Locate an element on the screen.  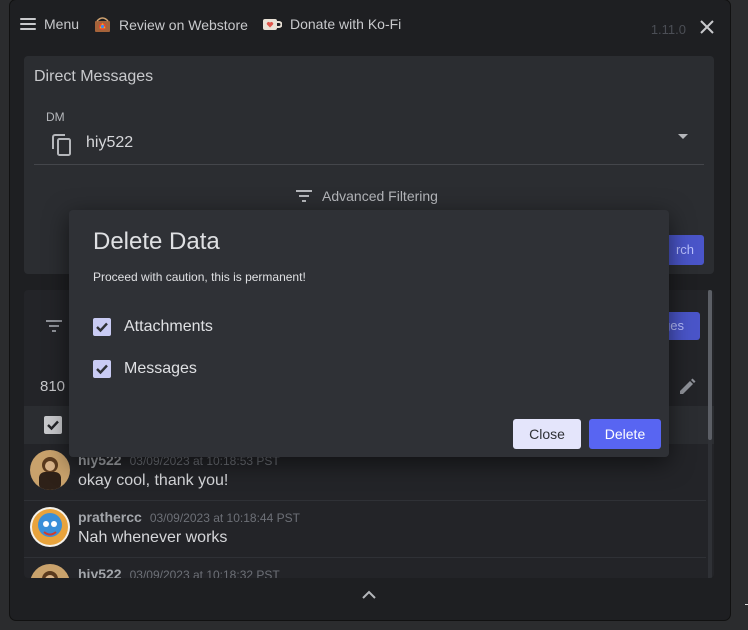
version-label: 1.11.0 is located at coordinates (668, 29).